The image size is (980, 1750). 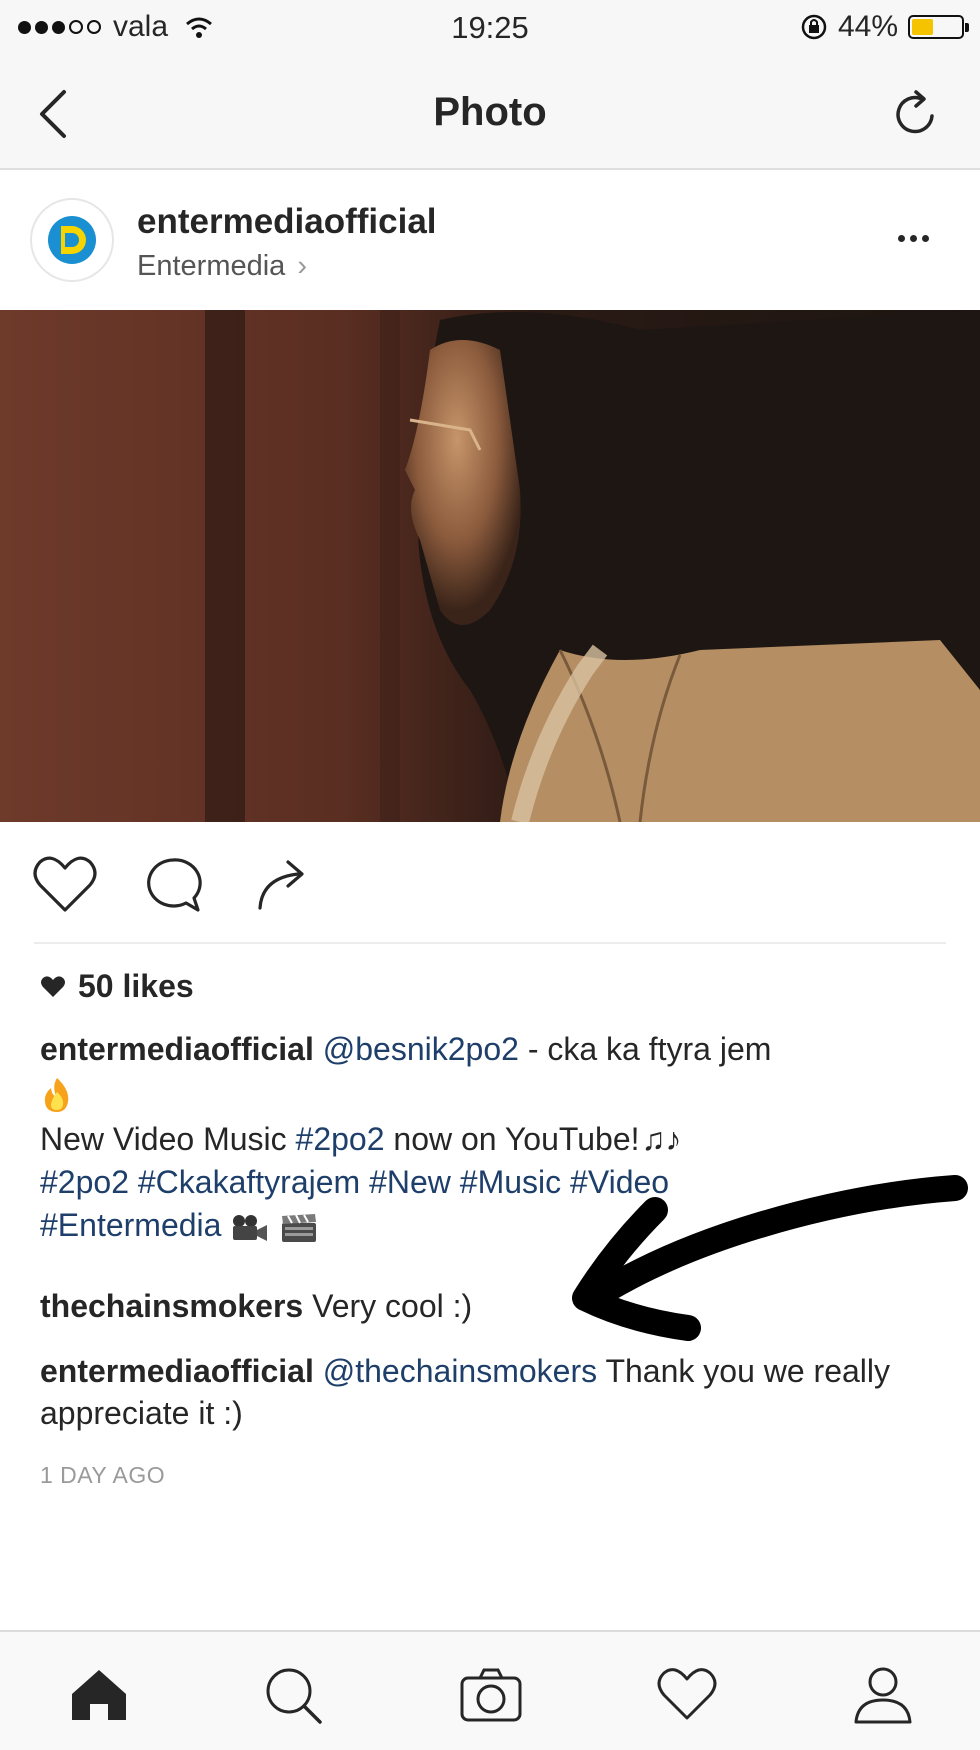 What do you see at coordinates (923, 27) in the screenshot?
I see `battery-fill` at bounding box center [923, 27].